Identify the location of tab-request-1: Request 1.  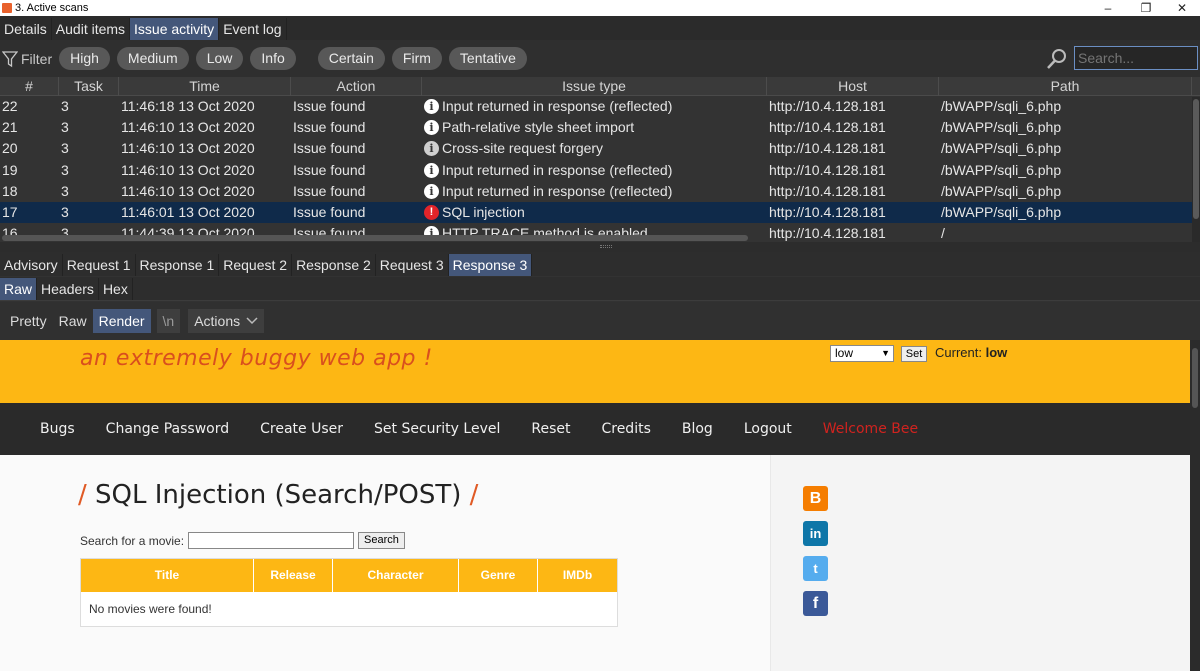
(99, 265).